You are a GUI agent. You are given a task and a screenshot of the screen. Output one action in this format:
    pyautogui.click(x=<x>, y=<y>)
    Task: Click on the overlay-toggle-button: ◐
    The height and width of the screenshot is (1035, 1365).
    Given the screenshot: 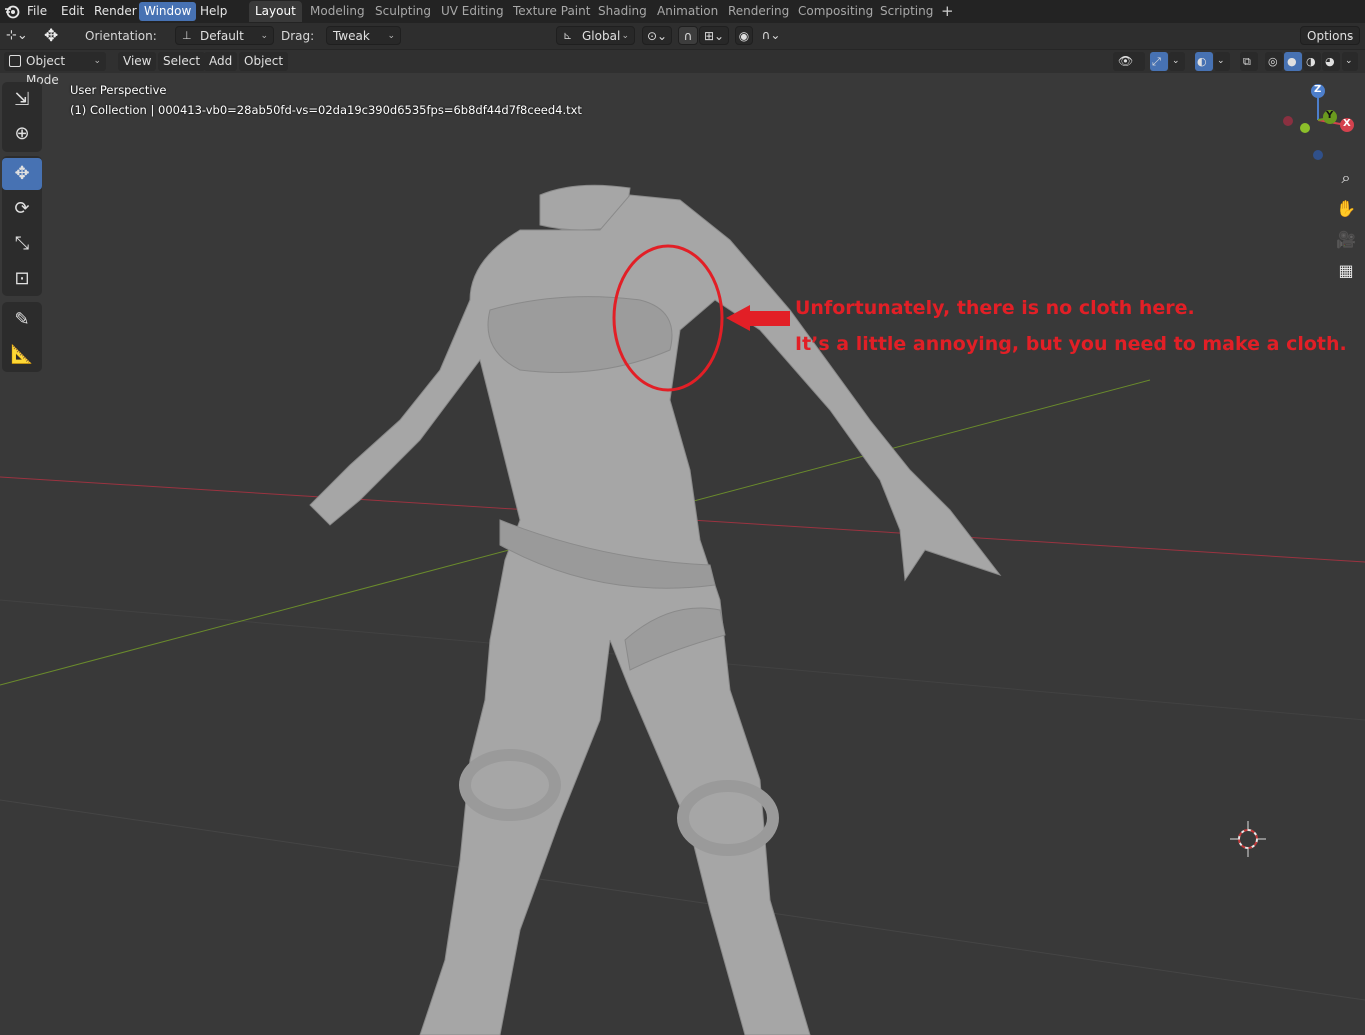 What is the action you would take?
    pyautogui.click(x=1204, y=61)
    